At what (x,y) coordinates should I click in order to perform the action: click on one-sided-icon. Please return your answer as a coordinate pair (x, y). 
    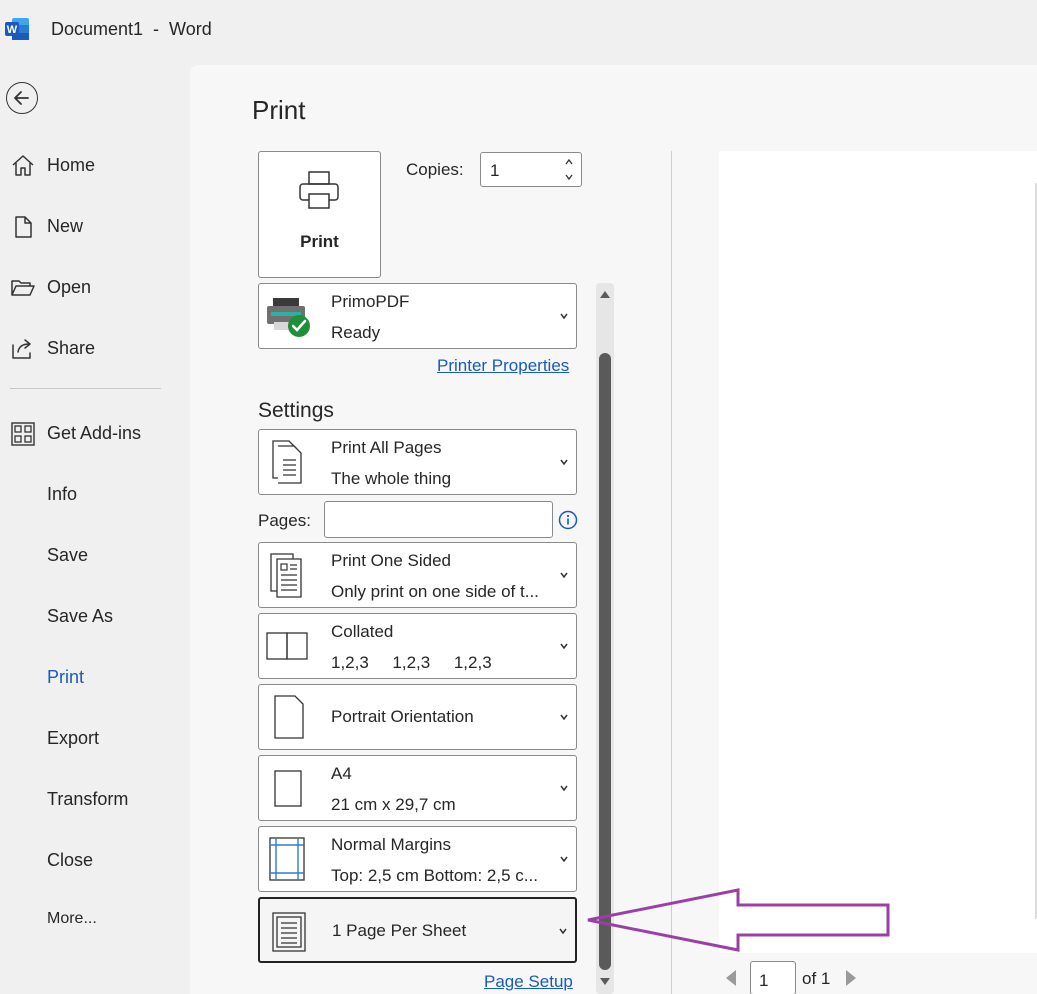
    Looking at the image, I should click on (286, 575).